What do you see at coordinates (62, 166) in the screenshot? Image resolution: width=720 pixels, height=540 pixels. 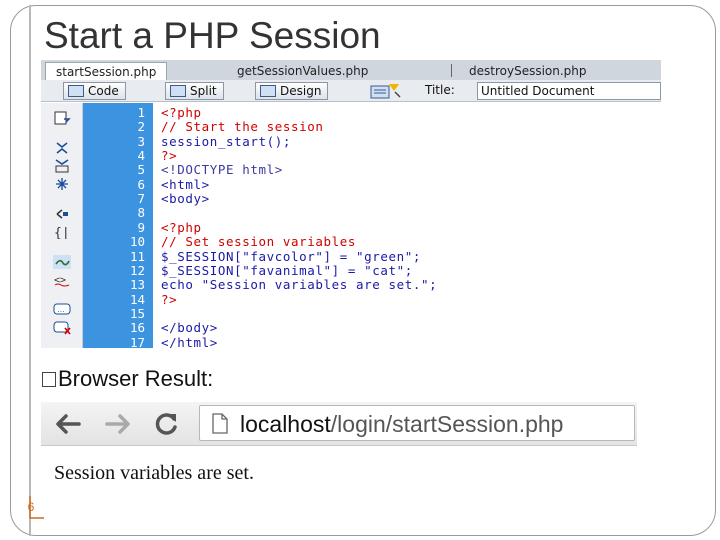 I see `collapse-selection-icon` at bounding box center [62, 166].